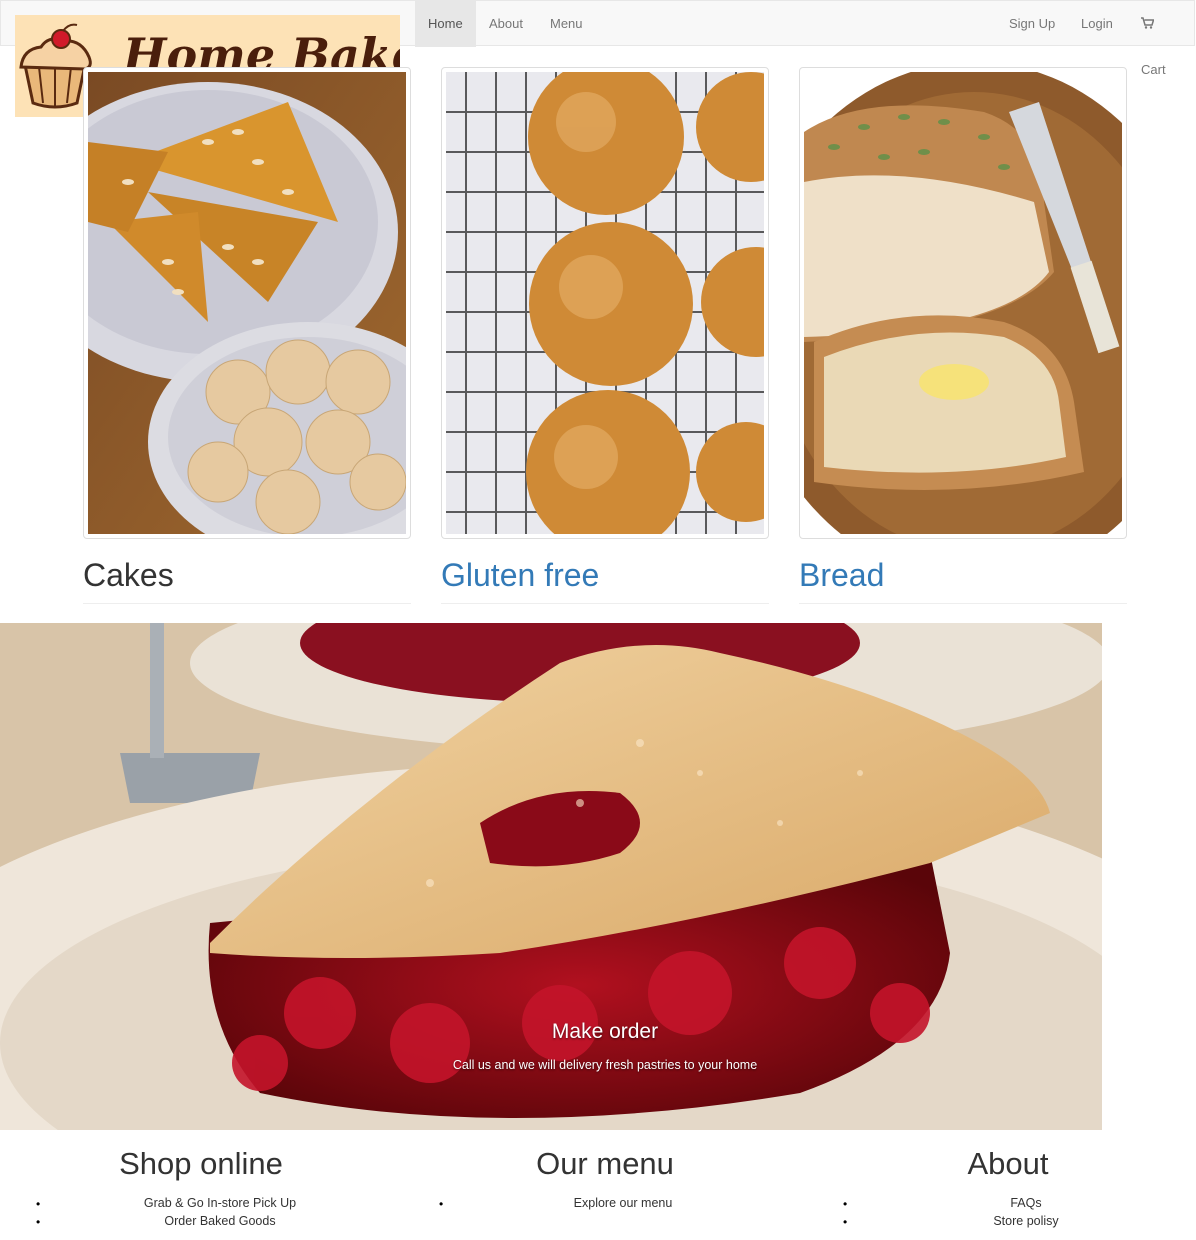 The image size is (1196, 1240). What do you see at coordinates (128, 575) in the screenshot?
I see `category-title-cakes: Cakes` at bounding box center [128, 575].